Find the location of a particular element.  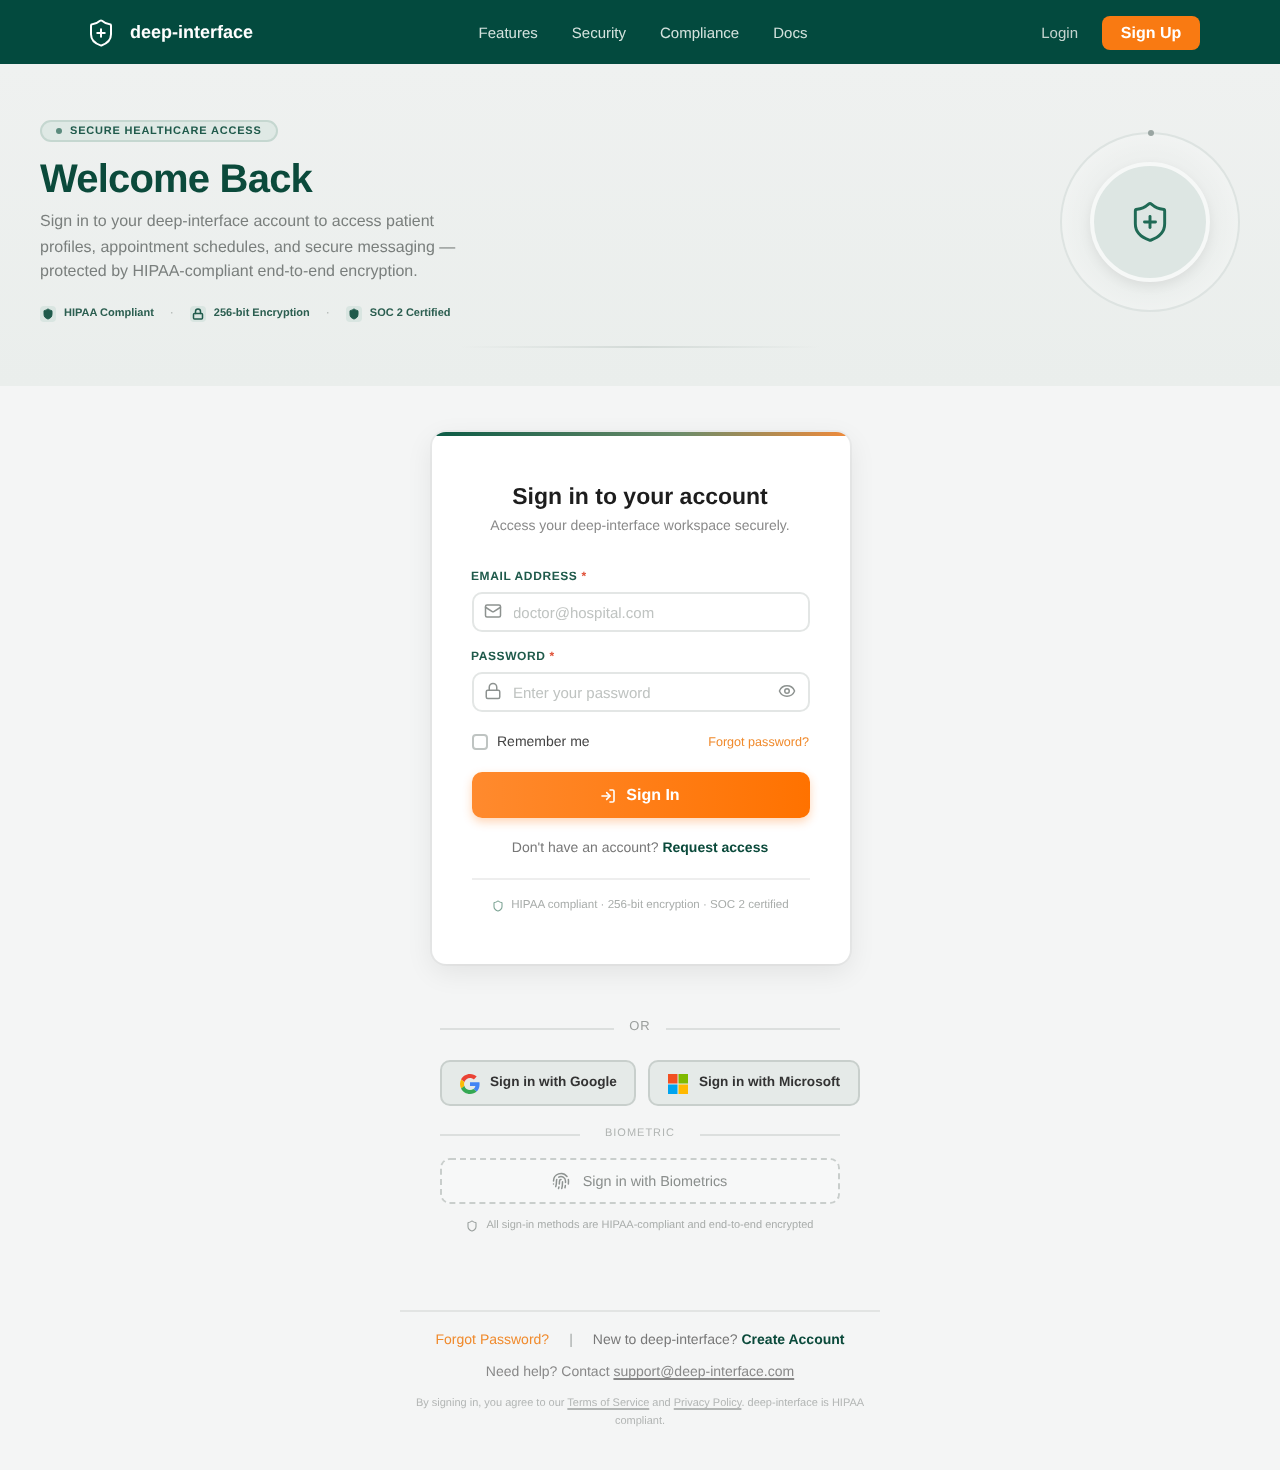

shield-logo-icon is located at coordinates (101, 32).